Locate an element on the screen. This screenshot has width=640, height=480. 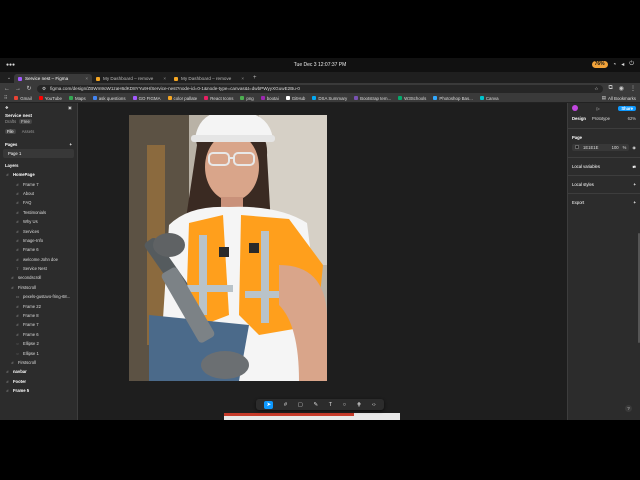
layer-item: ○ Ellipse 1 is located at coordinates (38, 352).